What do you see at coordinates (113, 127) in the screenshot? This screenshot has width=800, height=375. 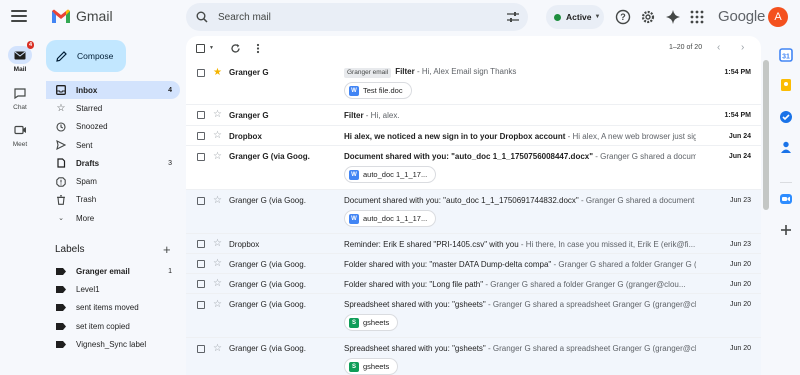 I see `nav-item-snoozed: Snoozed` at bounding box center [113, 127].